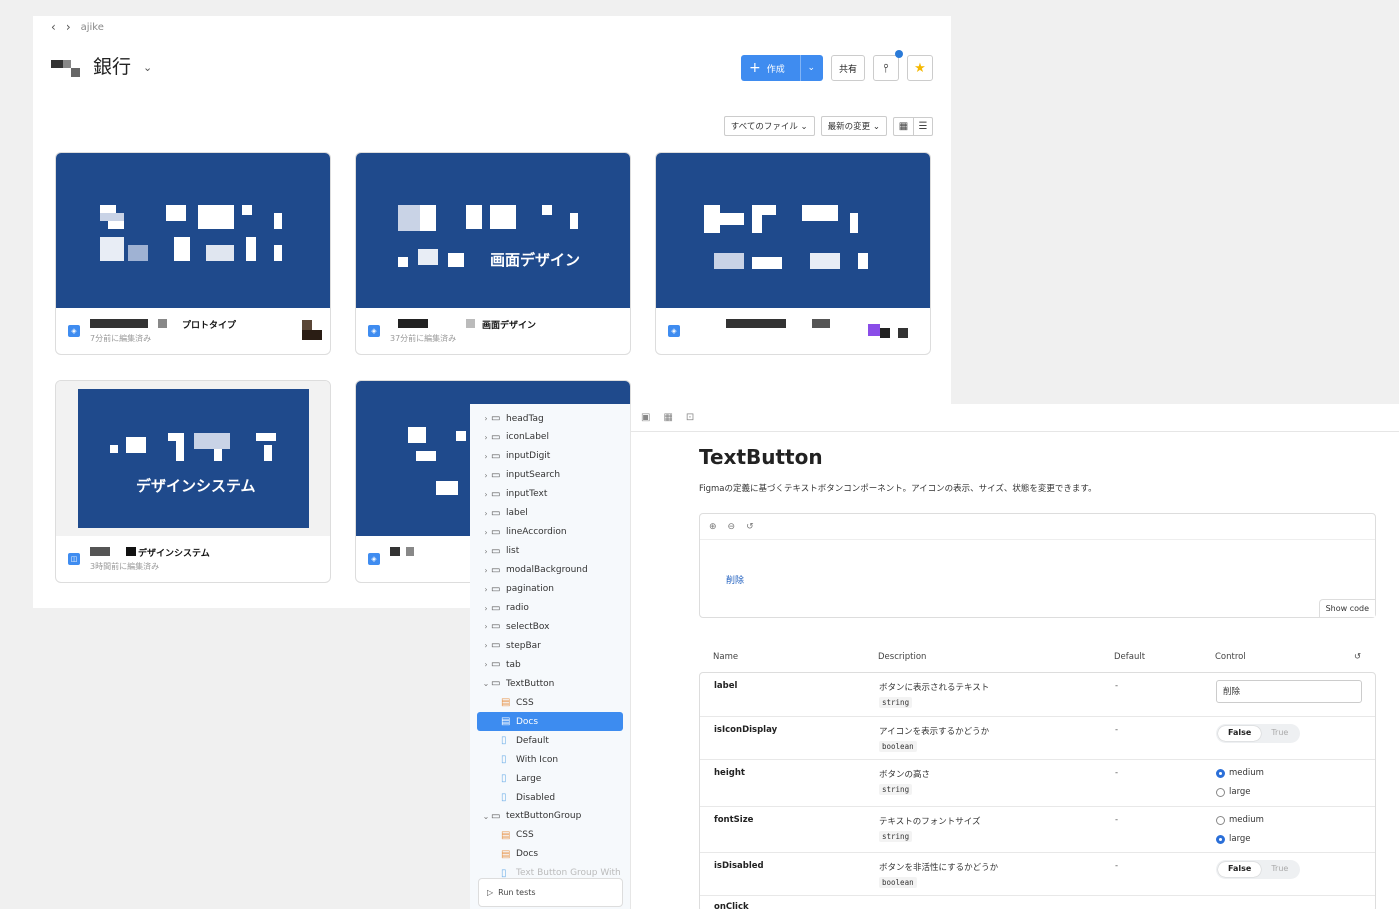 The image size is (1399, 909). I want to click on show-code-button: Show code, so click(1346, 608).